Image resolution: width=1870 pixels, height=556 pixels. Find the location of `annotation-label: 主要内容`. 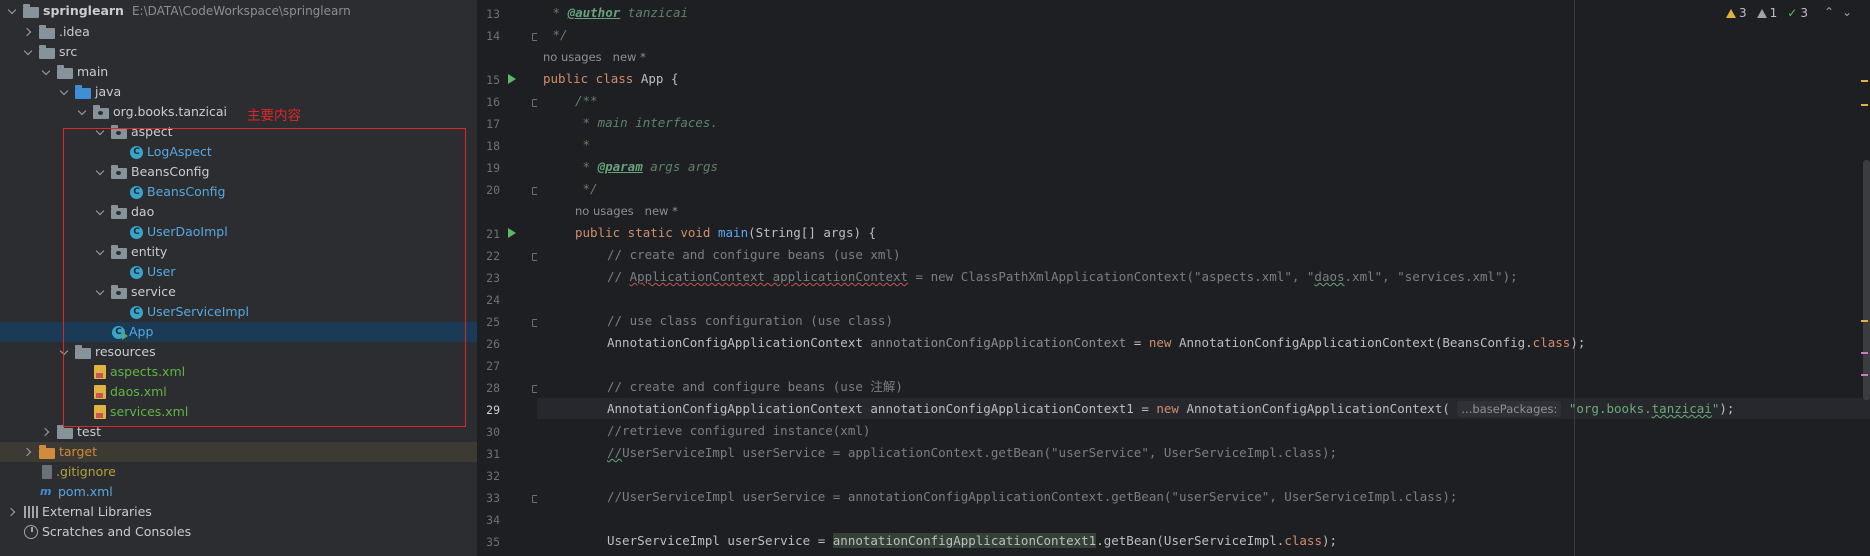

annotation-label: 主要内容 is located at coordinates (274, 116).